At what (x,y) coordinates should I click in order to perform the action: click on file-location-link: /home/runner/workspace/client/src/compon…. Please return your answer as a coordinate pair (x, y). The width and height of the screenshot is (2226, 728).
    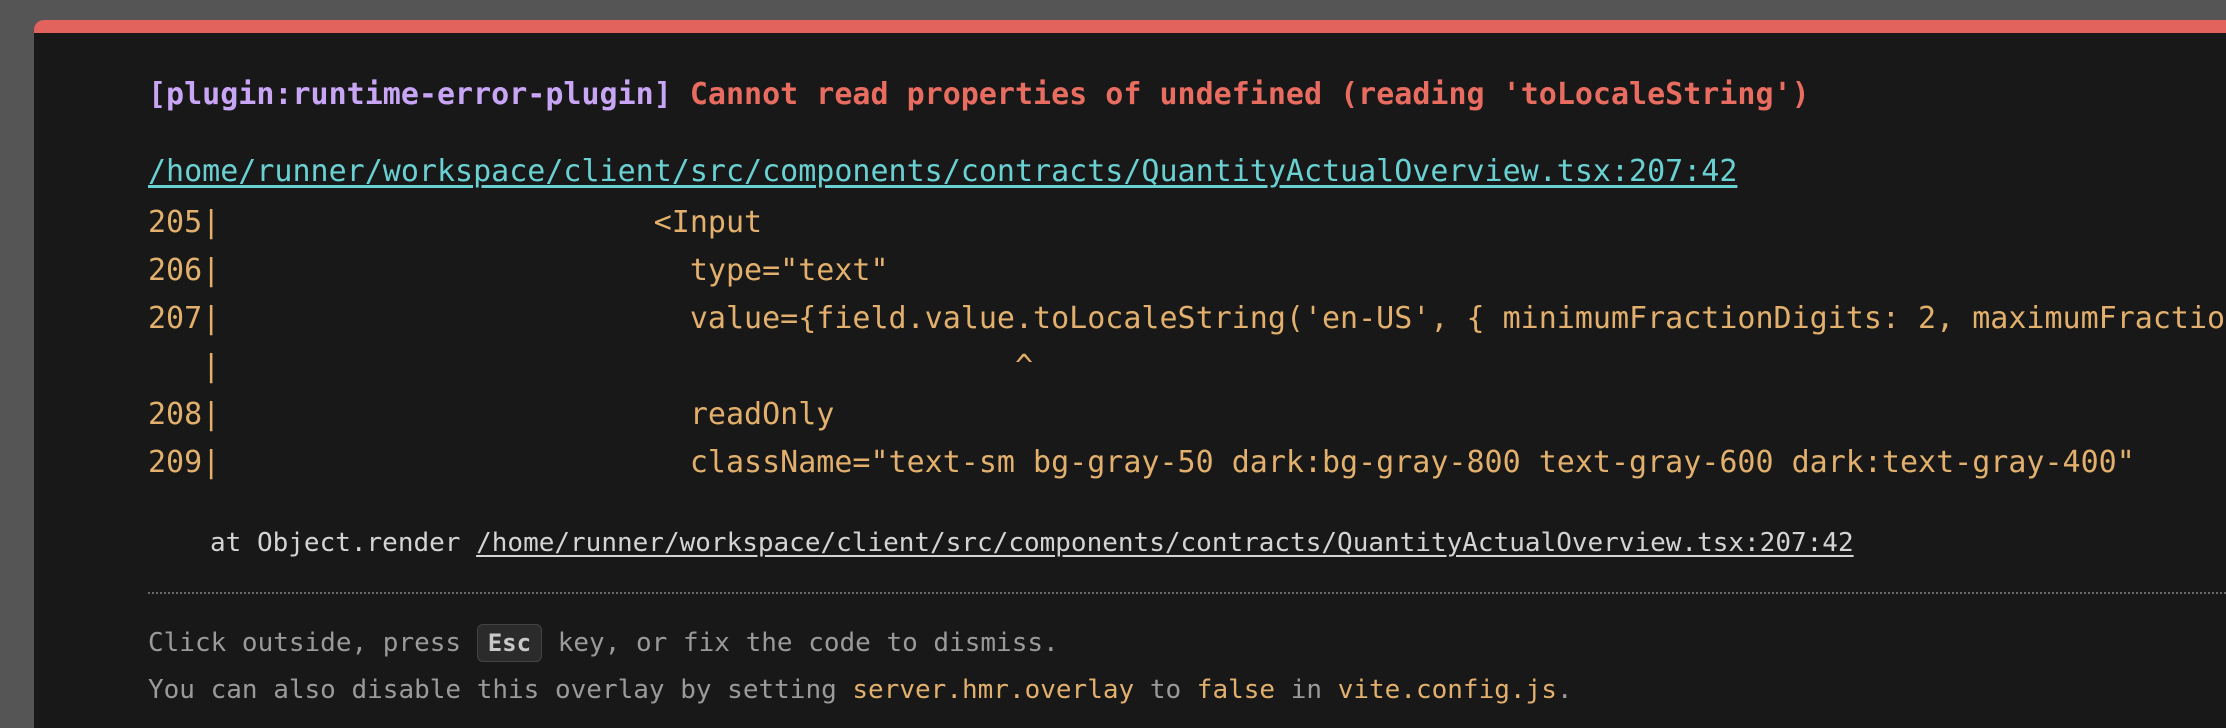
    Looking at the image, I should click on (942, 172).